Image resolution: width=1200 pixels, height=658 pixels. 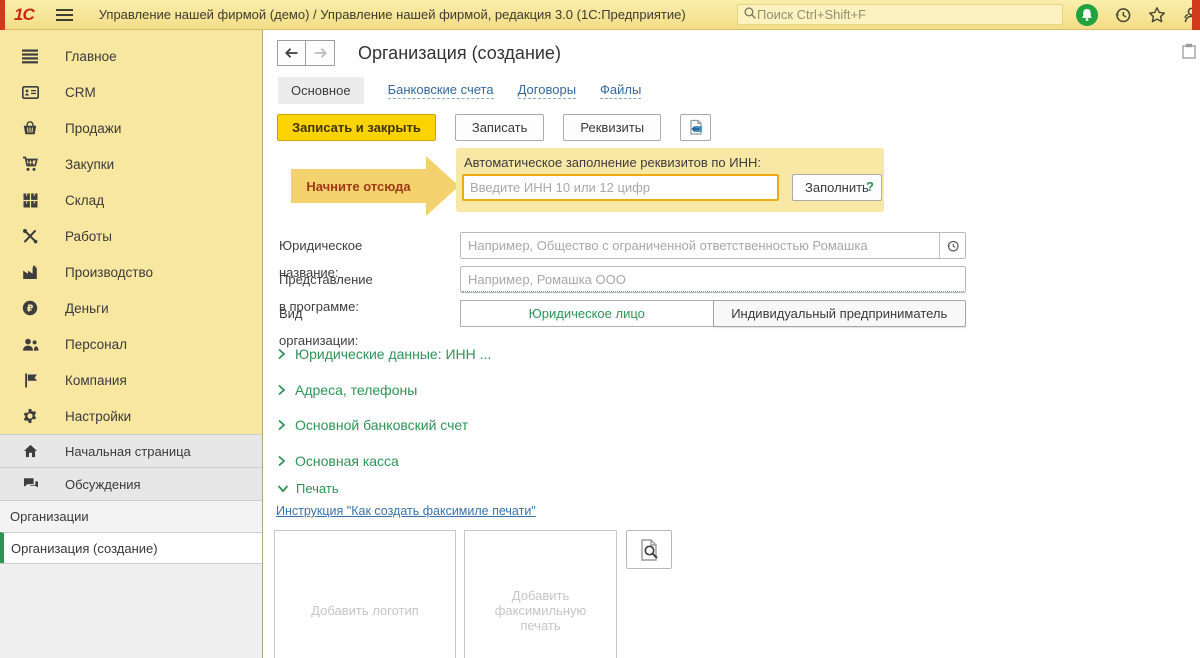 I want to click on home-icon, so click(x=30, y=451).